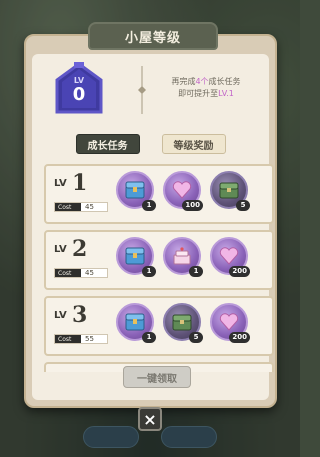 The image size is (320, 457). Describe the element at coordinates (142, 90) in the screenshot. I see `header-divider` at that location.